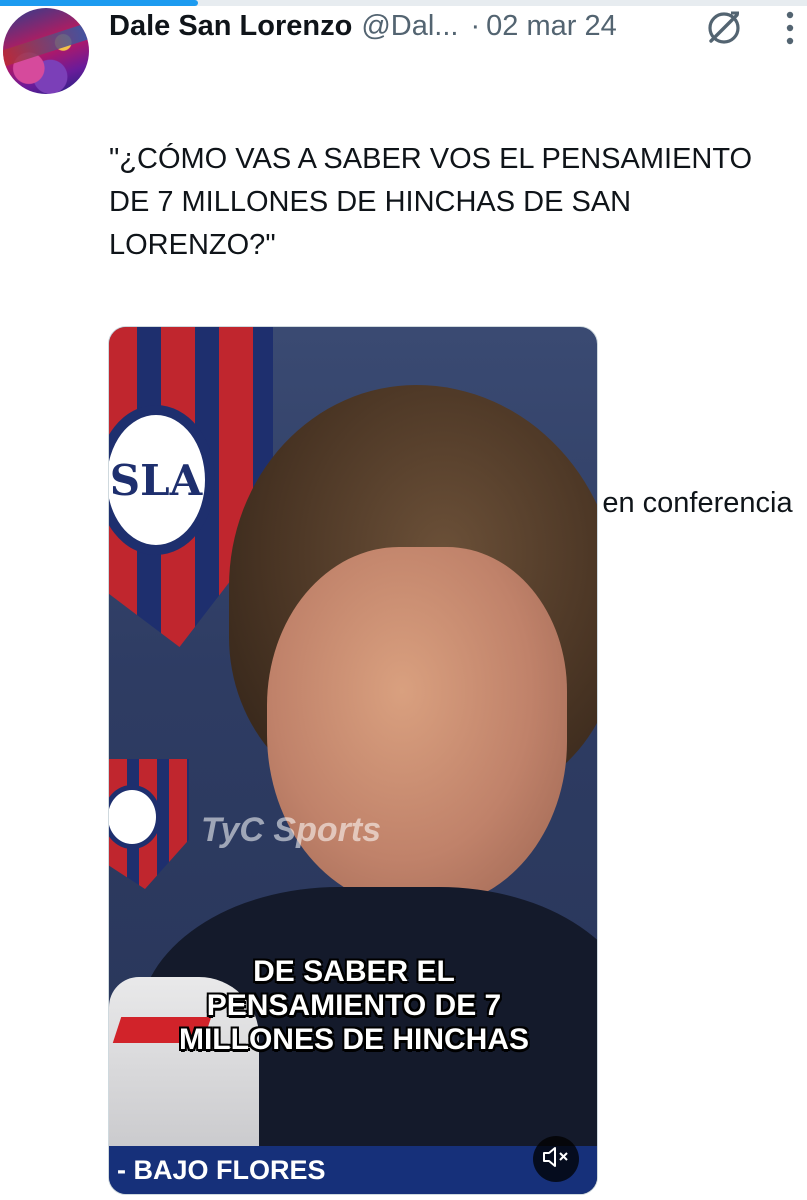 The width and height of the screenshot is (807, 1200). Describe the element at coordinates (551, 26) in the screenshot. I see `tweet-date: 02 mar 24` at that location.